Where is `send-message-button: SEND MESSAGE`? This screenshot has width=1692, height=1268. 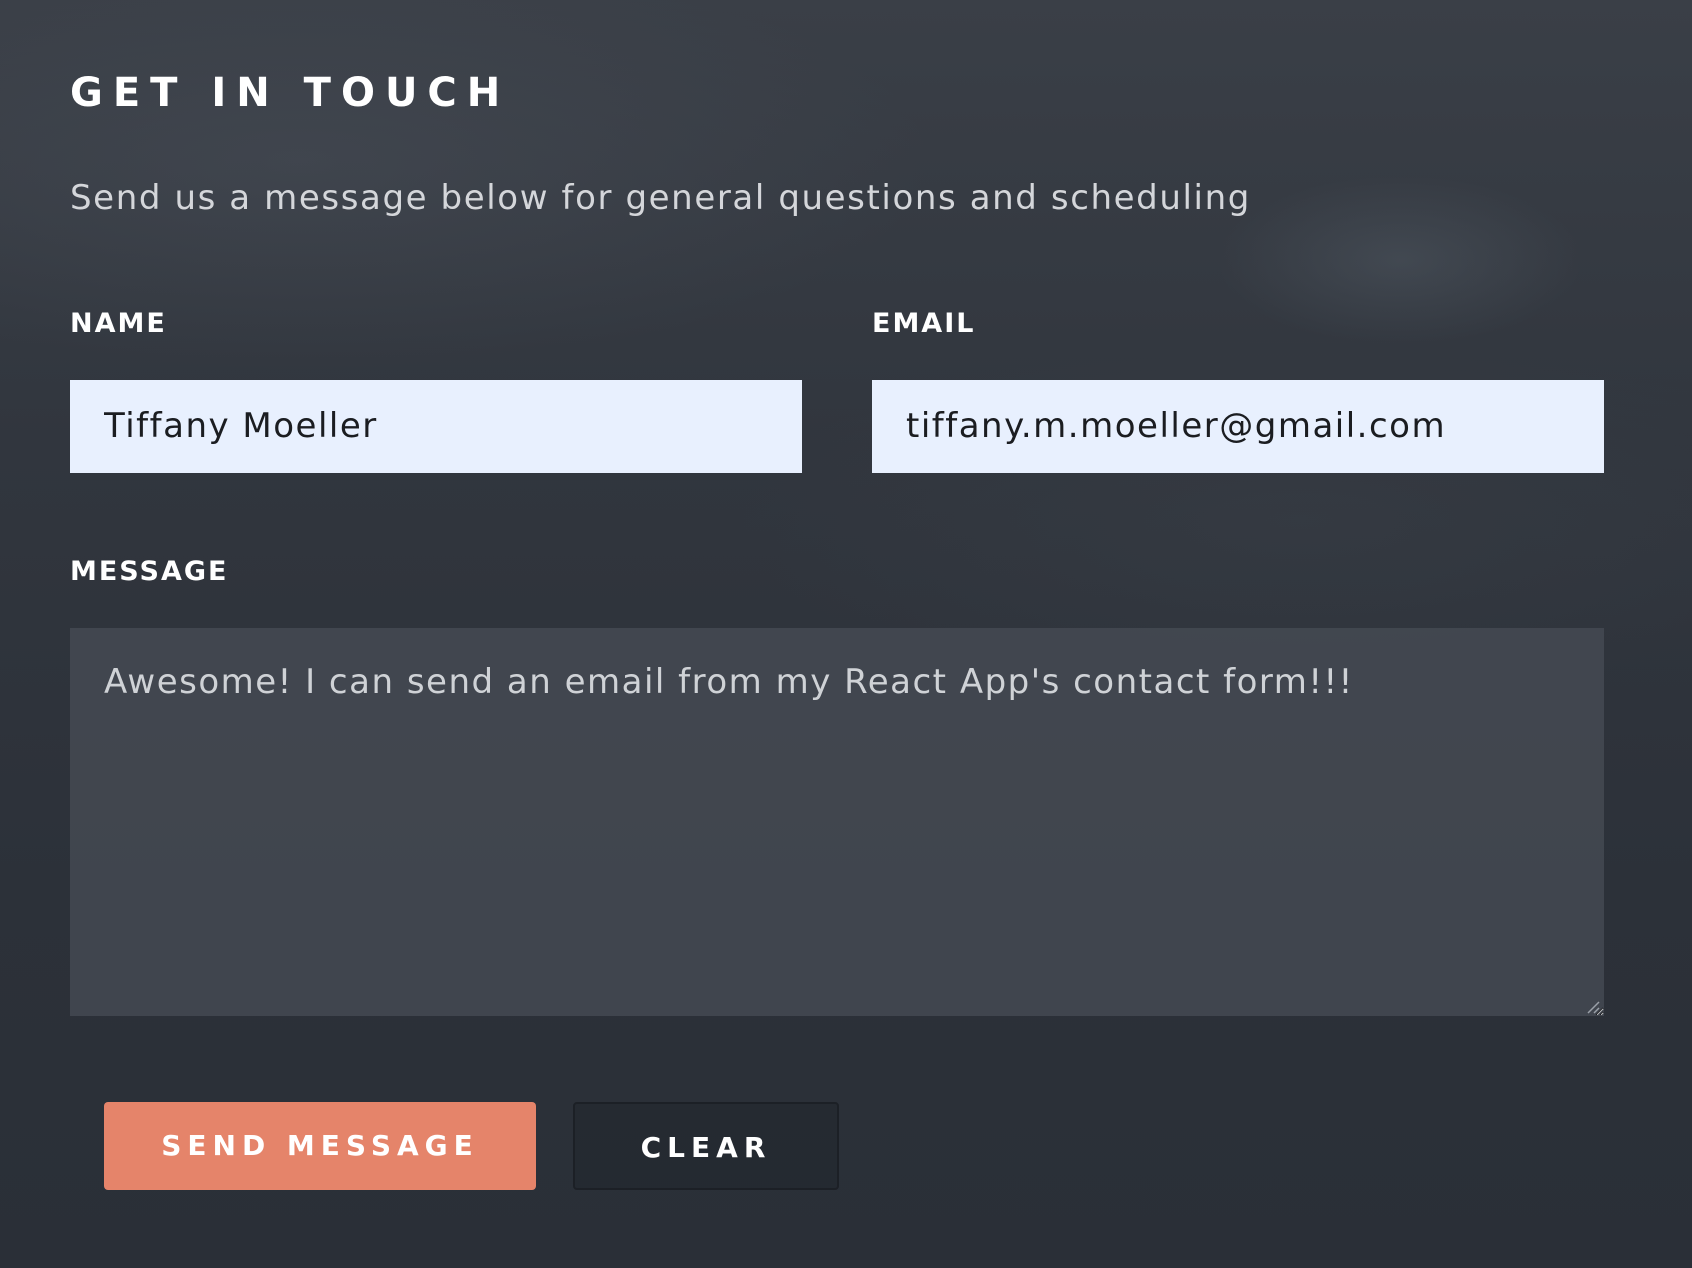
send-message-button: SEND MESSAGE is located at coordinates (320, 1146).